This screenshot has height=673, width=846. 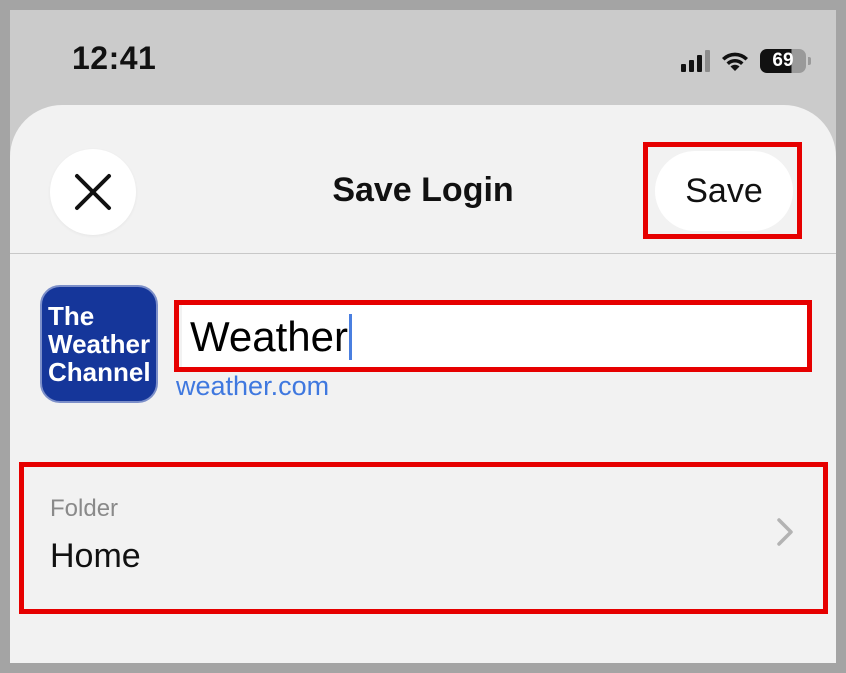 I want to click on cellular-signal-icon, so click(x=695, y=61).